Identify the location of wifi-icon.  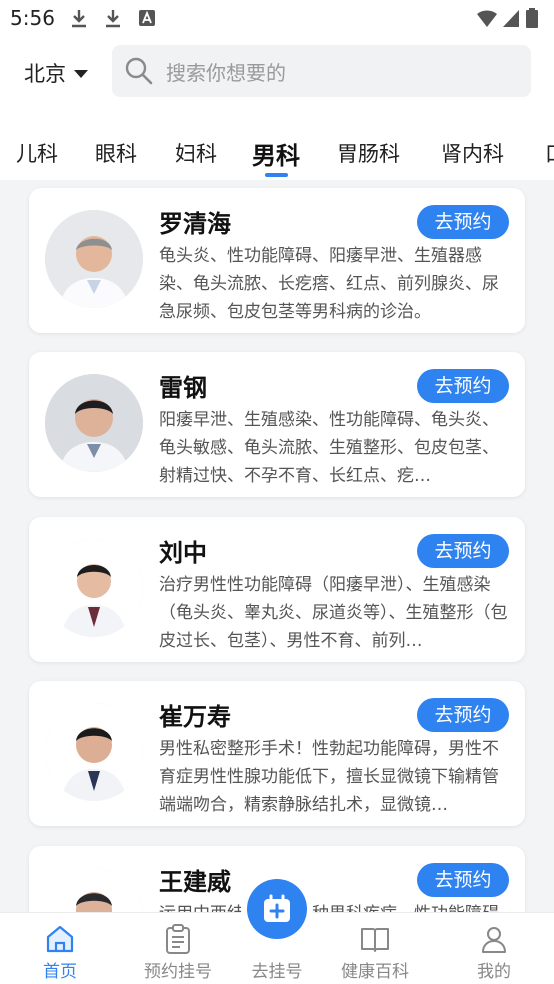
(487, 18).